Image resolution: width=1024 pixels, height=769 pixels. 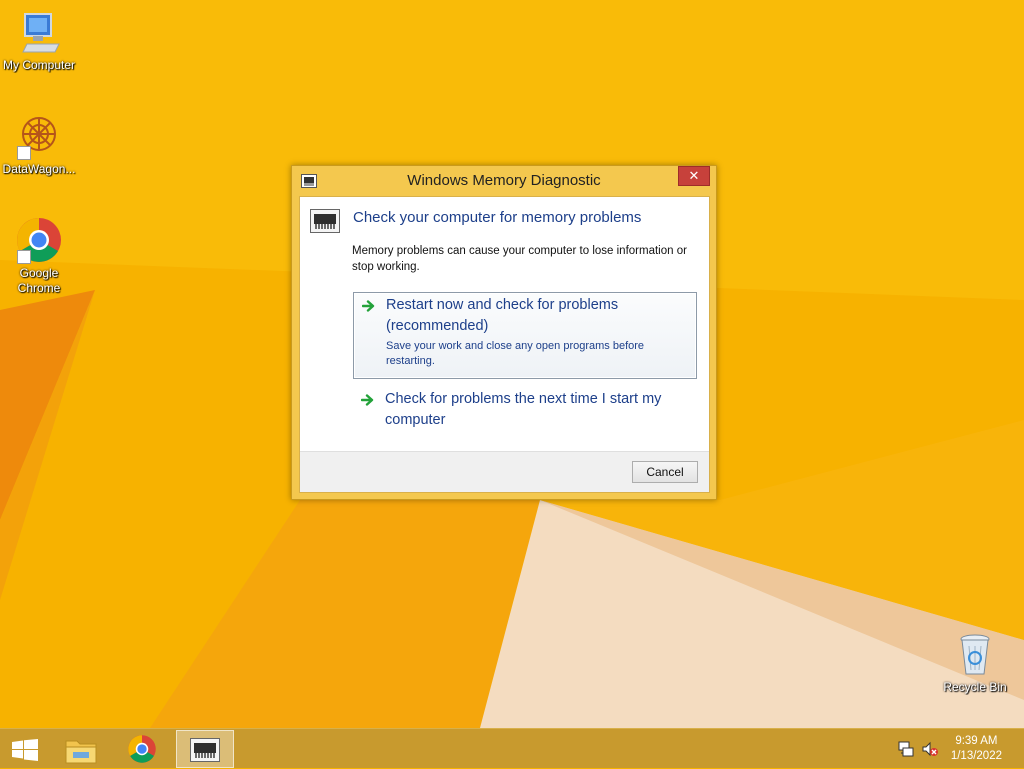 What do you see at coordinates (39, 136) in the screenshot?
I see `datawagon-icon` at bounding box center [39, 136].